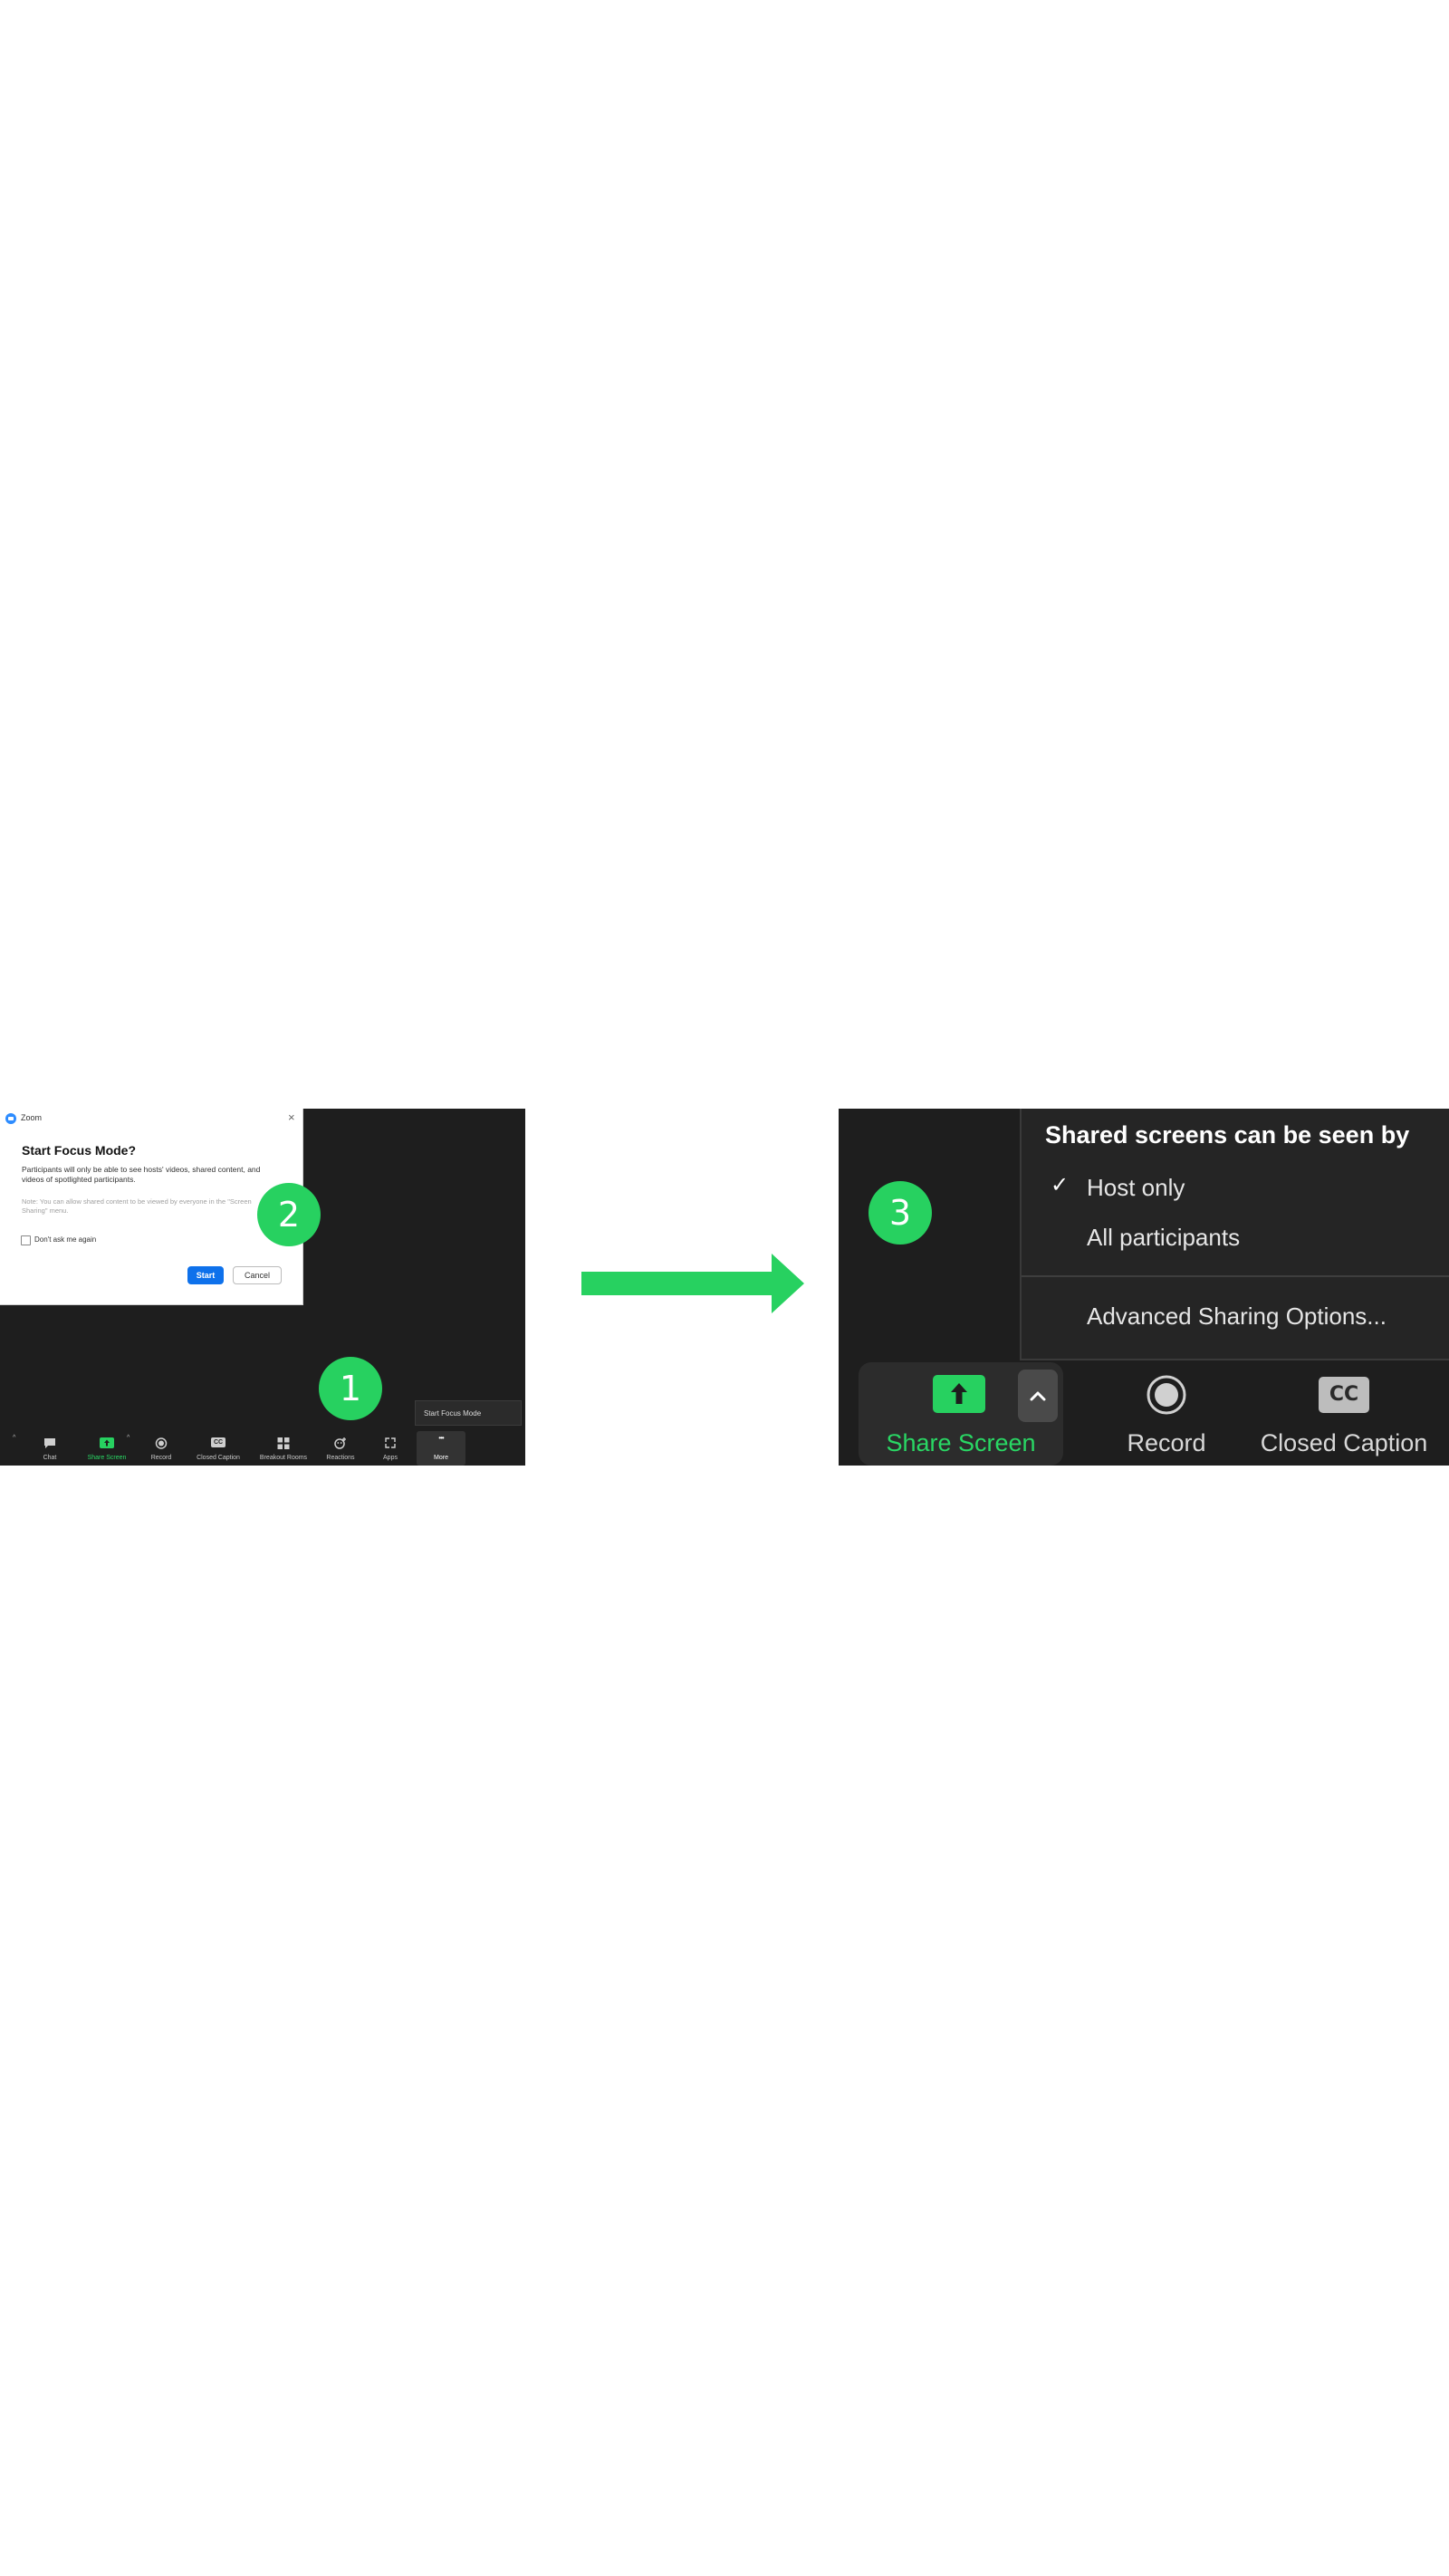 The width and height of the screenshot is (1449, 2576). Describe the element at coordinates (452, 1413) in the screenshot. I see `start-focus-mode-menu-item: Start Focus Mode` at that location.